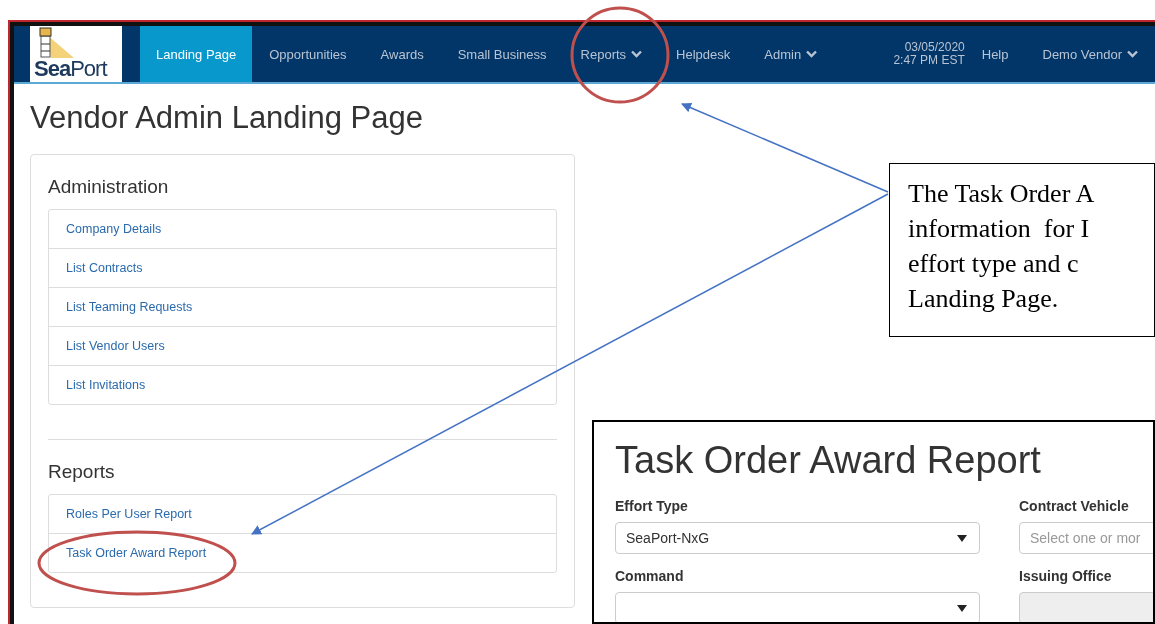 The image size is (1155, 624). Describe the element at coordinates (1002, 246) in the screenshot. I see `callout-text: The Task Order A information for I effort type and c Landing Page.` at that location.